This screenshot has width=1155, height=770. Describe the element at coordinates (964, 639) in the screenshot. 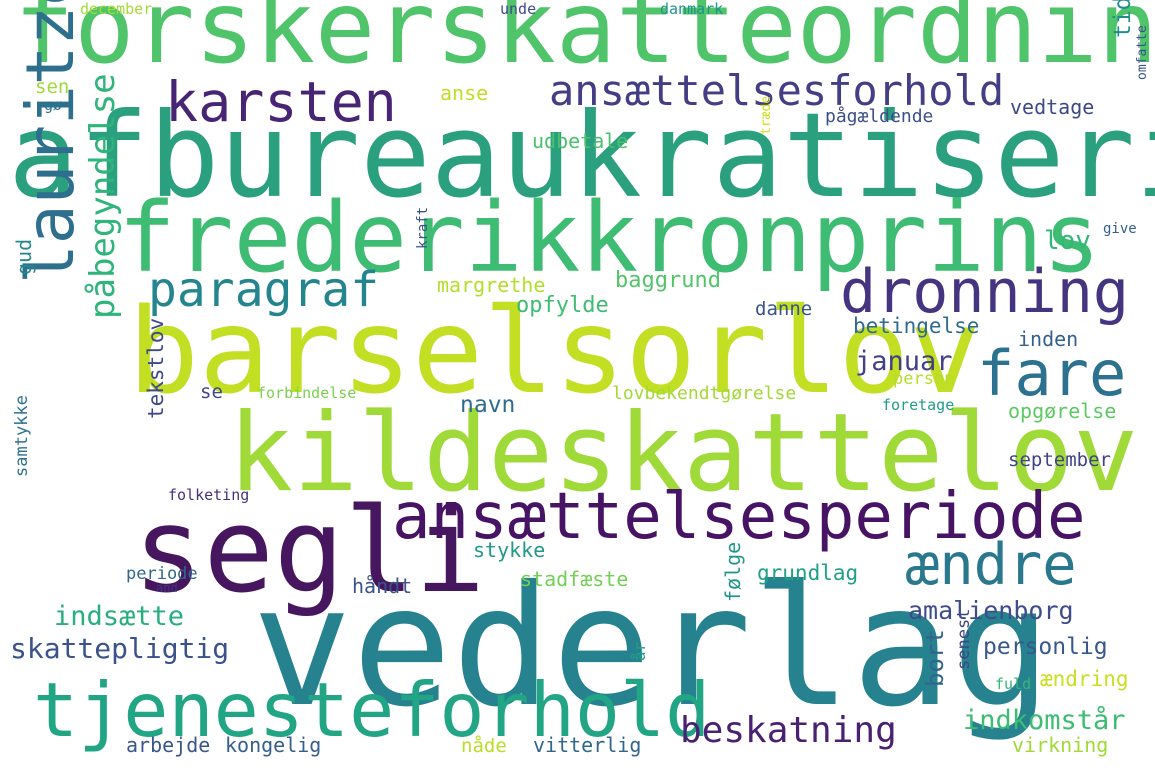

I see `word-senest: senest` at that location.